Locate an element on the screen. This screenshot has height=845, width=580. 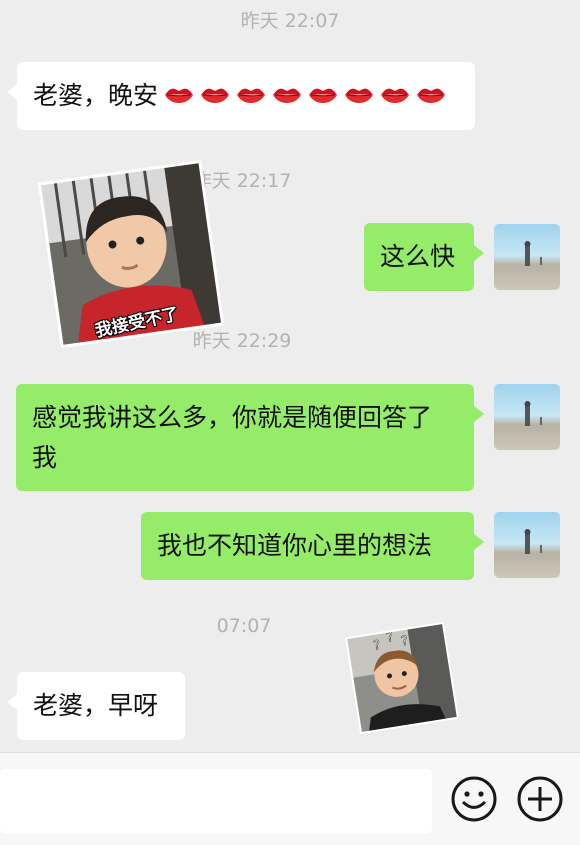
incoming-message-bubble: 老婆，晚安 is located at coordinates (241, 96).